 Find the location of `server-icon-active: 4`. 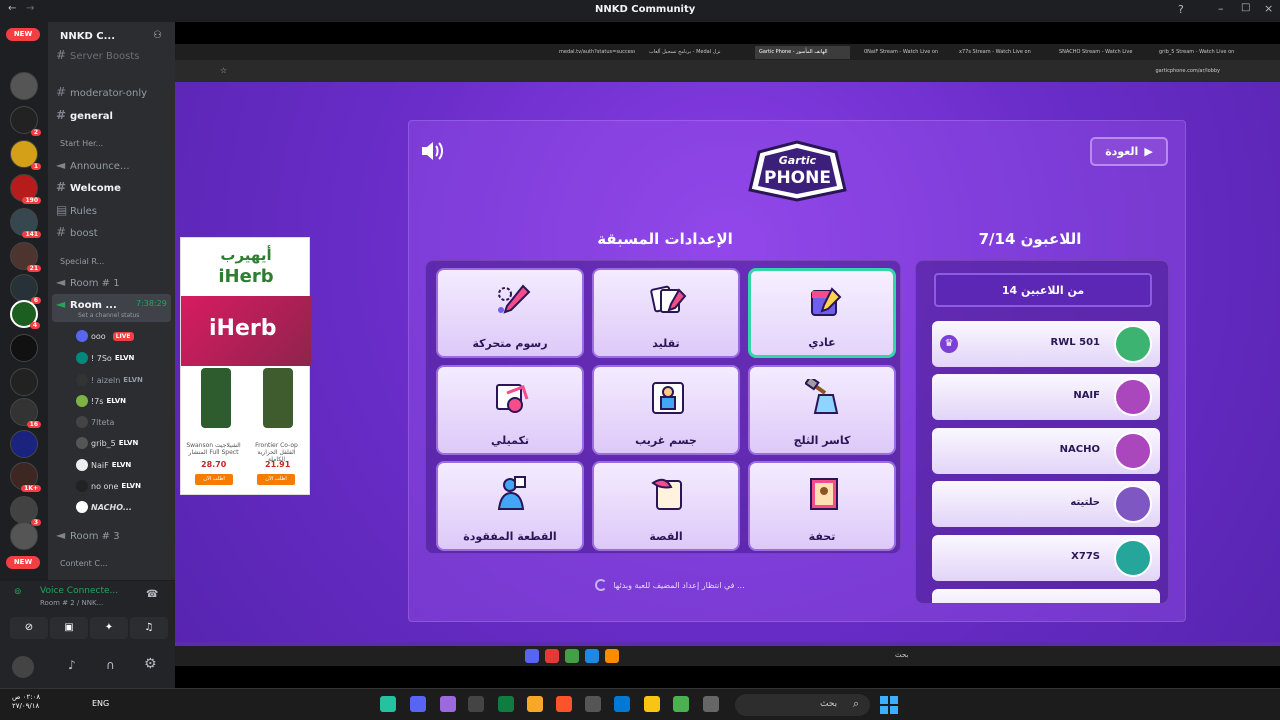

server-icon-active: 4 is located at coordinates (25, 314).